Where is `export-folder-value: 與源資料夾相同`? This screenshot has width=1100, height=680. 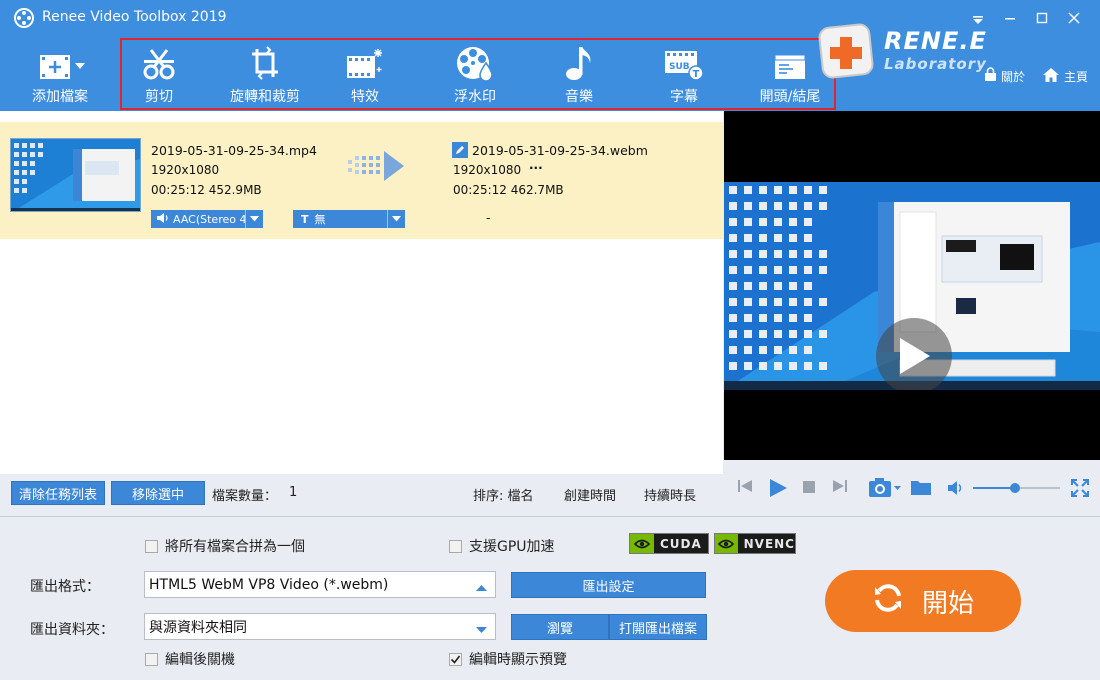 export-folder-value: 與源資料夾相同 is located at coordinates (198, 627).